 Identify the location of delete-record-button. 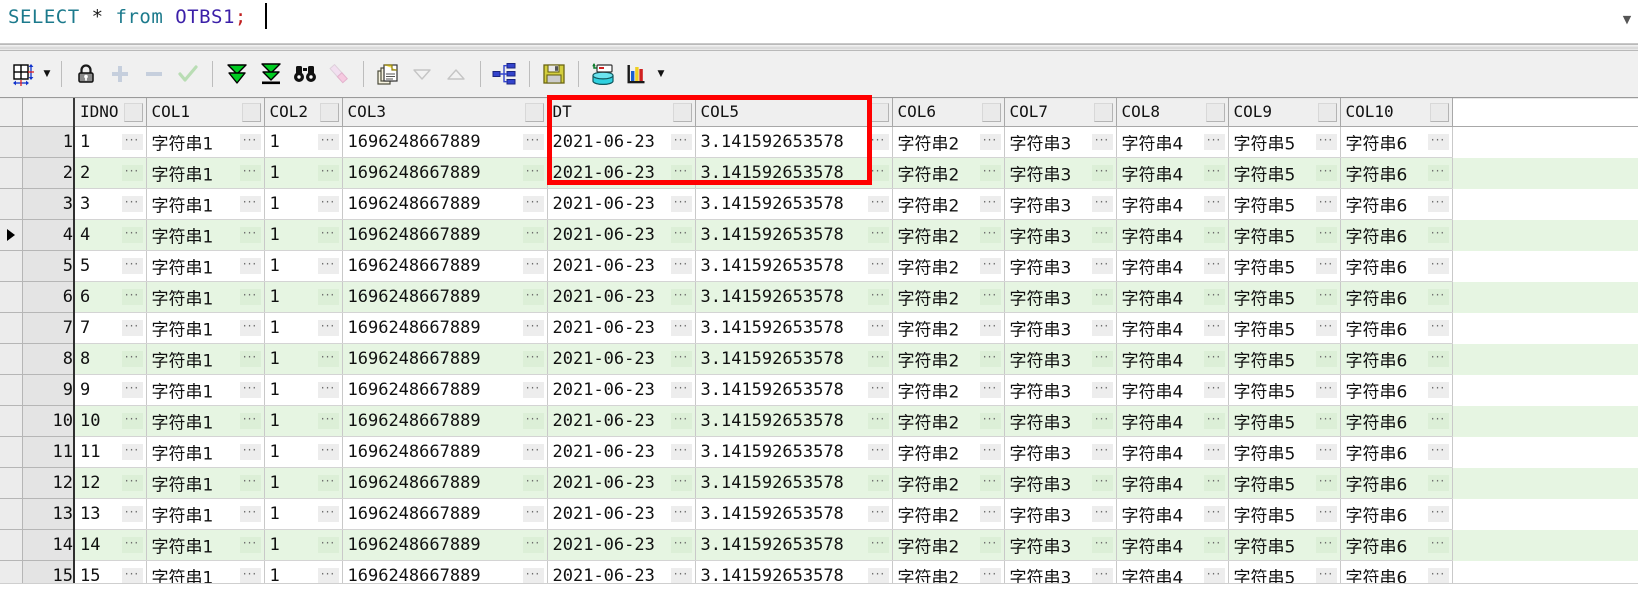
(154, 74).